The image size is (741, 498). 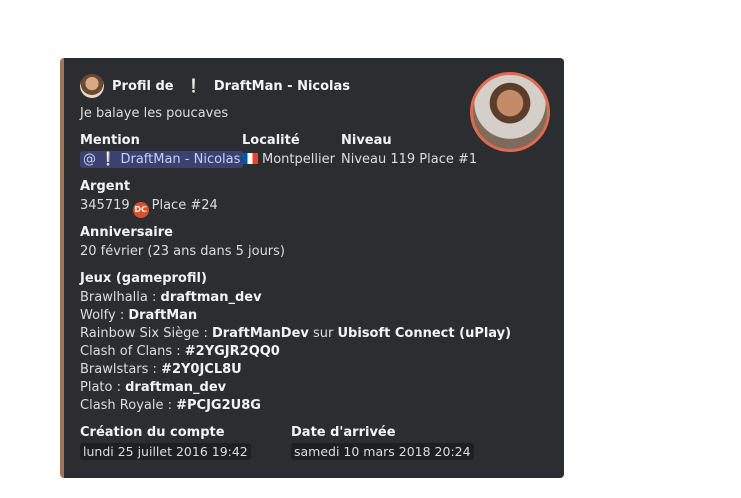 What do you see at coordinates (92, 86) in the screenshot?
I see `author-avatar` at bounding box center [92, 86].